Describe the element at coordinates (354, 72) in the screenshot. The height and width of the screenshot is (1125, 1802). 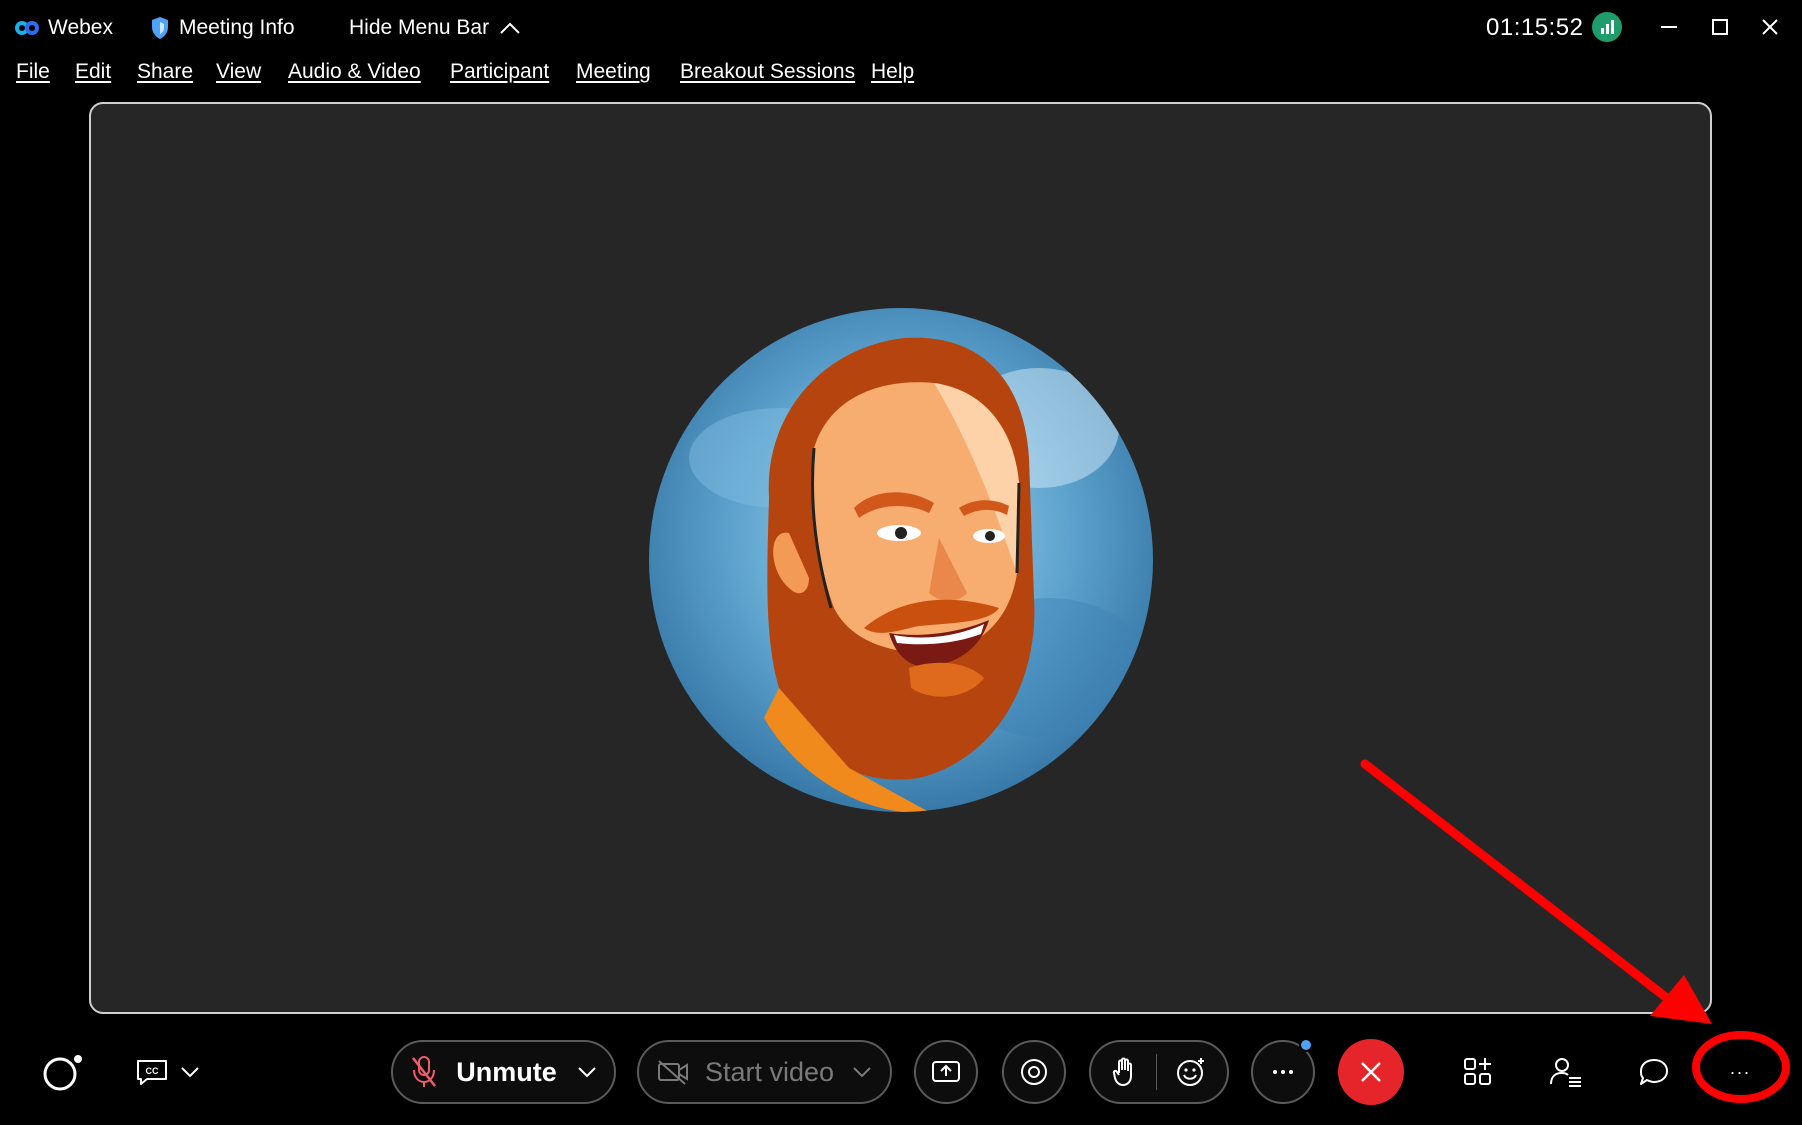
I see `menu-audio-video: Audio & Video` at that location.